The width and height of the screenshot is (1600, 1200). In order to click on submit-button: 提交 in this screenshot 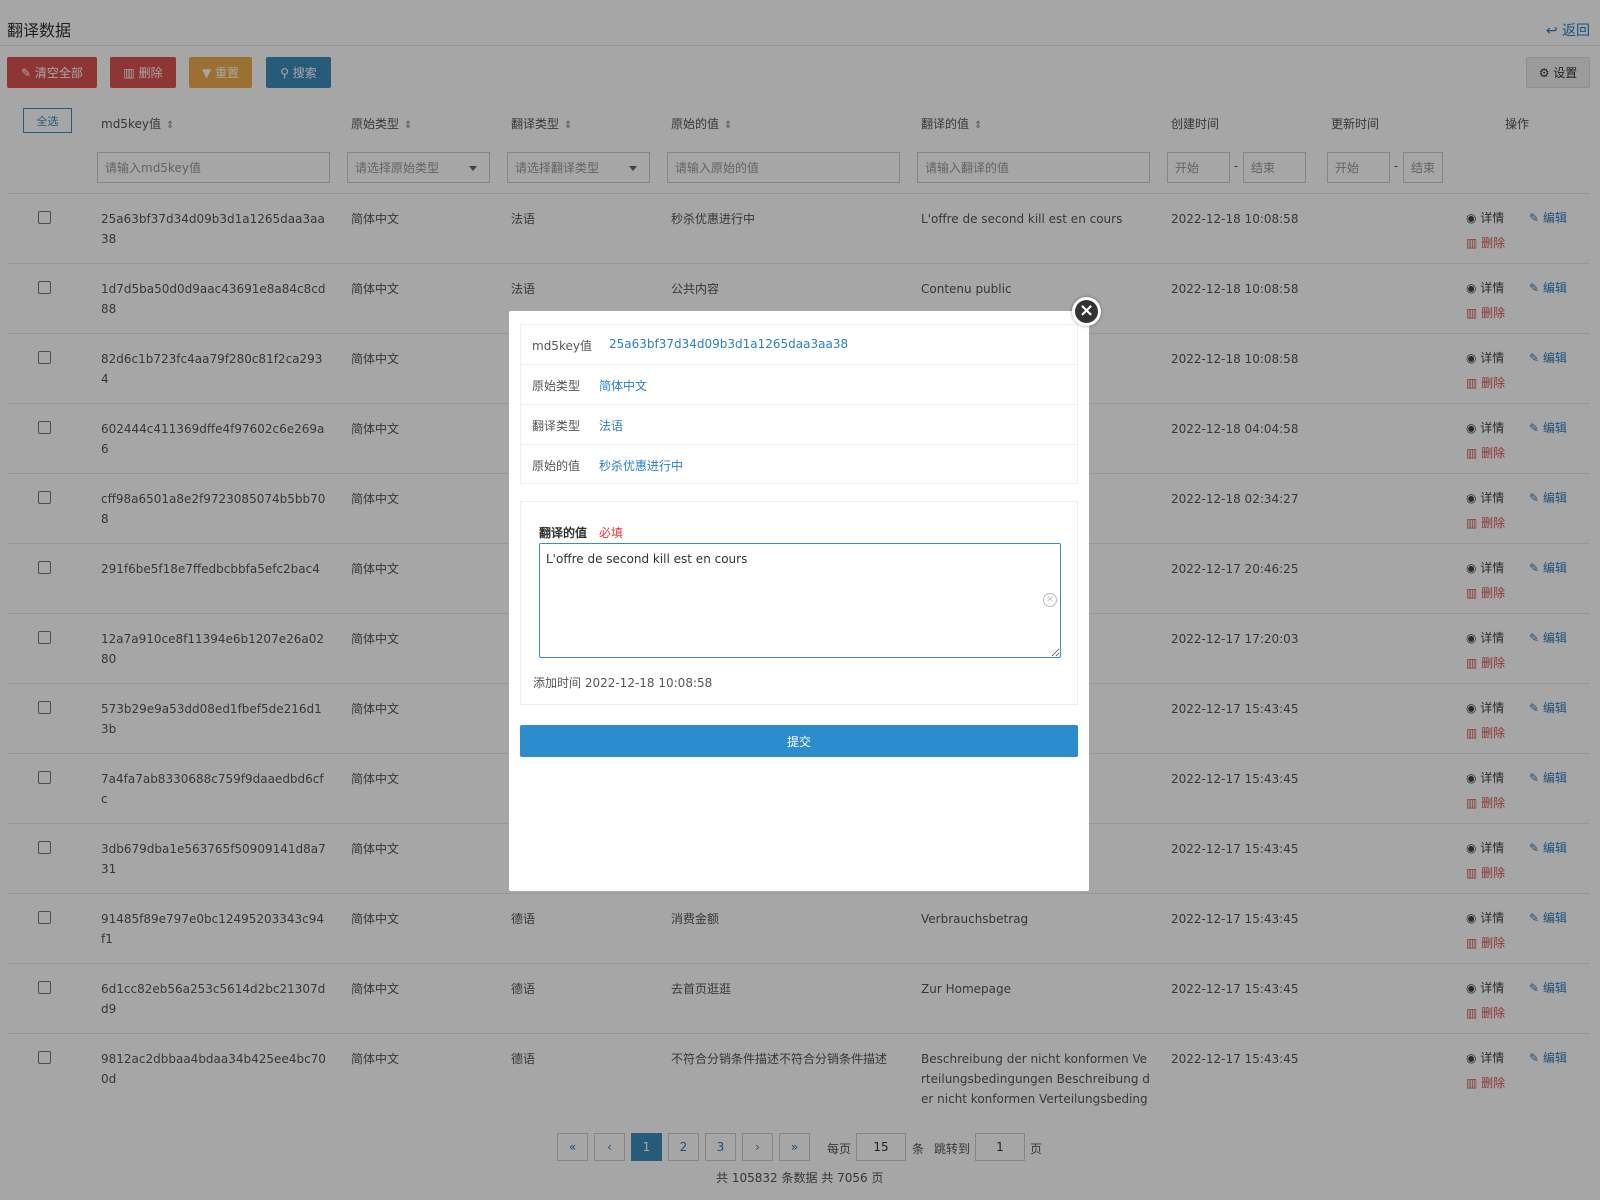, I will do `click(799, 741)`.